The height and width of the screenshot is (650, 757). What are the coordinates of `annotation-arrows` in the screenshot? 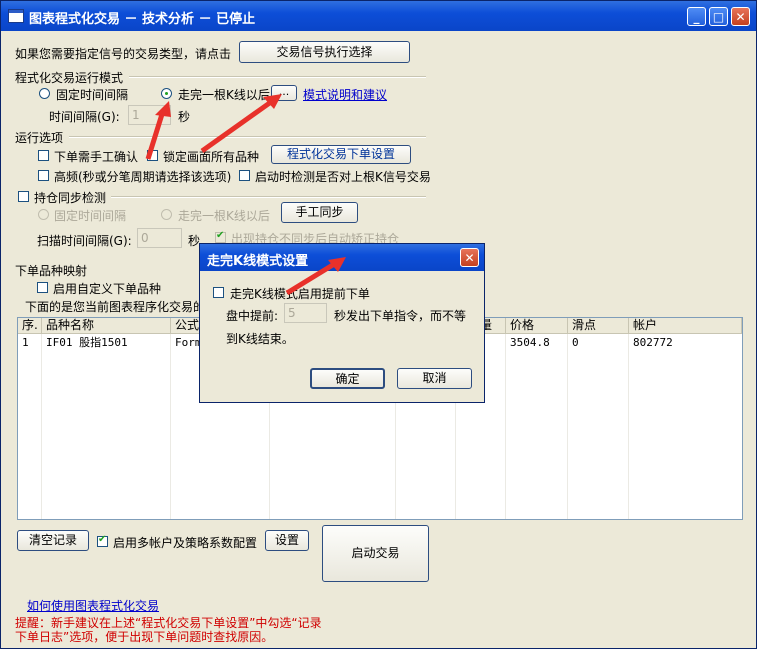 It's located at (245, 195).